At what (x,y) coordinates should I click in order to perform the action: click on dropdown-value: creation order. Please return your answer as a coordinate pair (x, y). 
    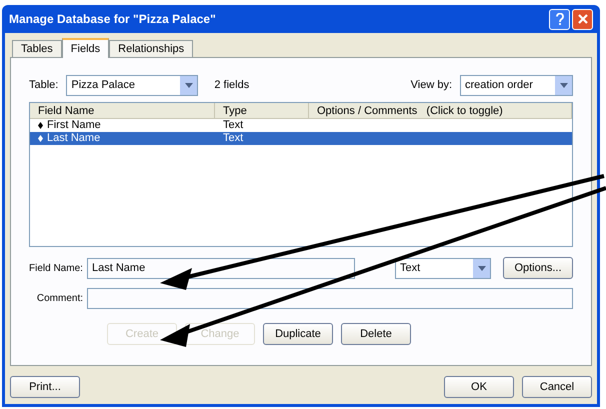
    Looking at the image, I should click on (499, 85).